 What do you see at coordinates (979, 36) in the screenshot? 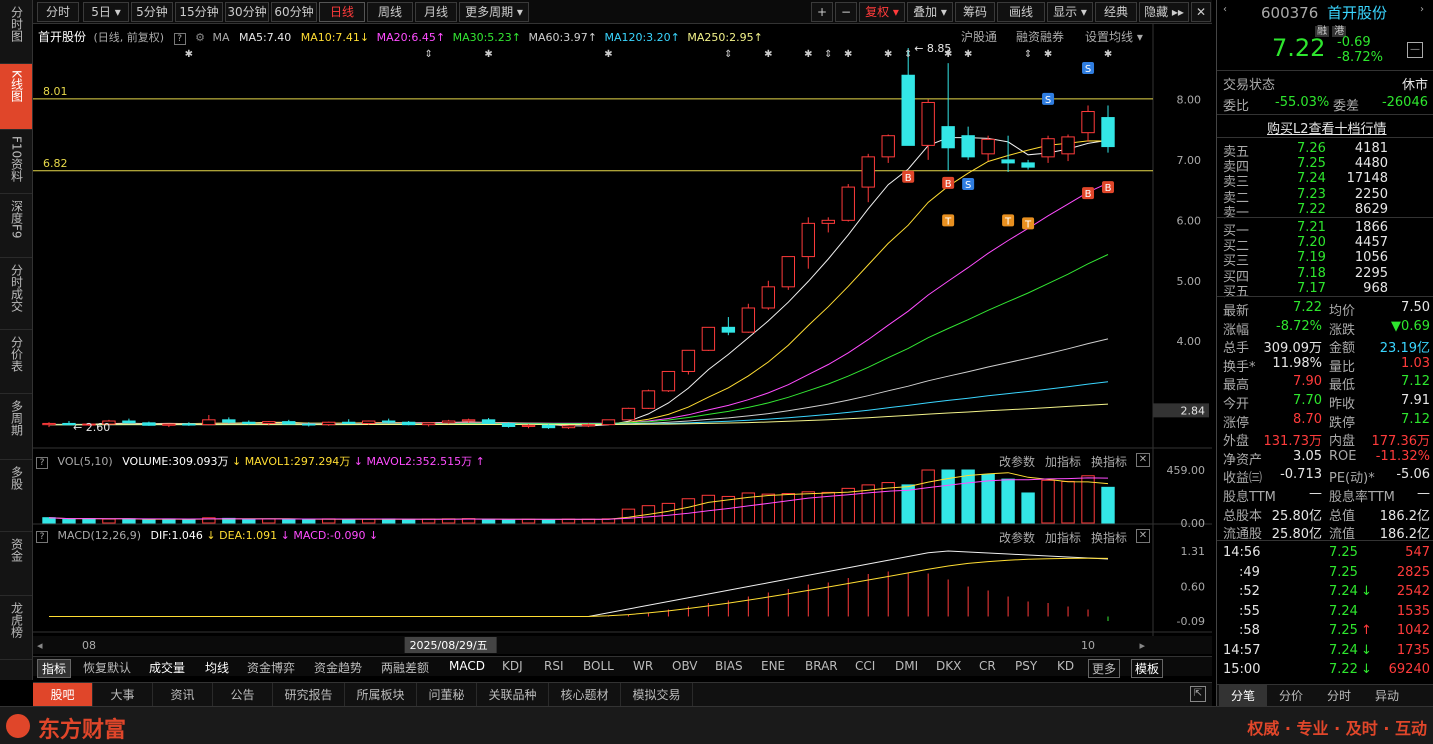
I see `hk-connect-link: 沪股通` at bounding box center [979, 36].